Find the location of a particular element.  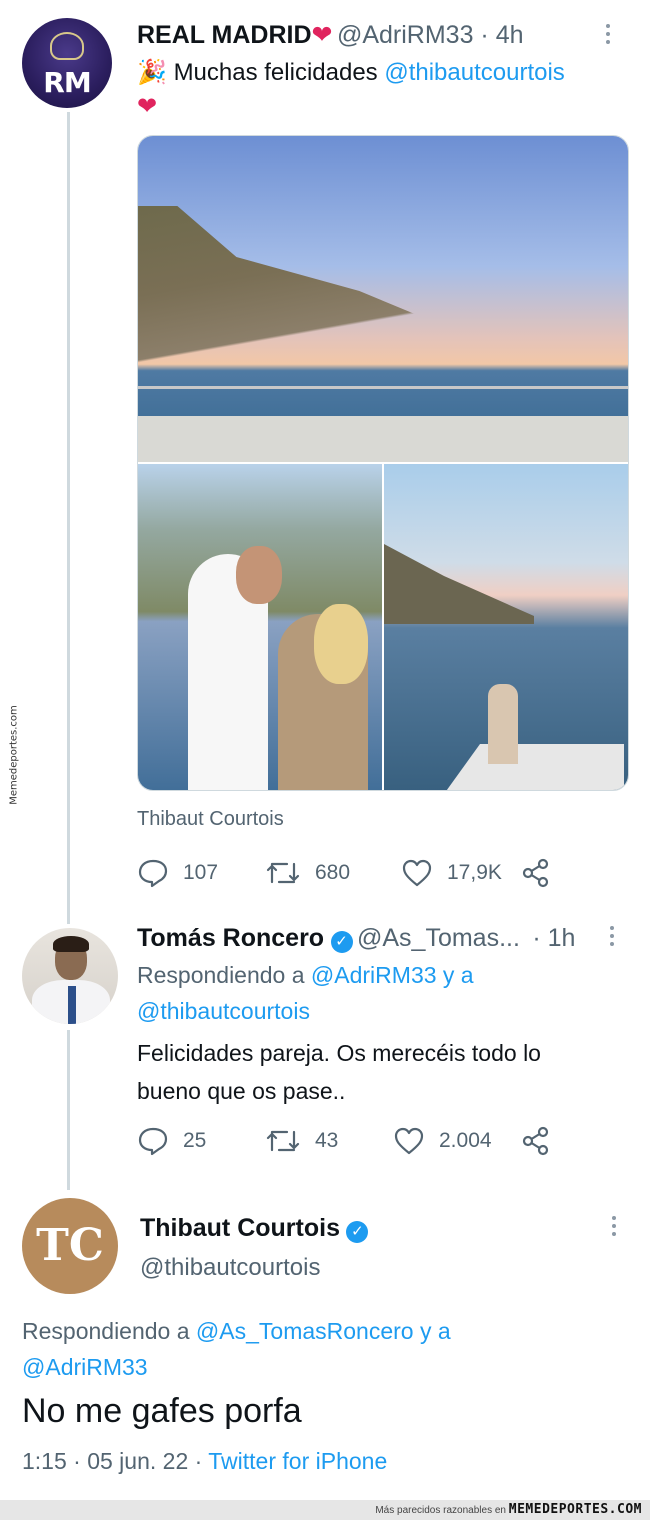

avatar-tomas-roncero is located at coordinates (70, 976).